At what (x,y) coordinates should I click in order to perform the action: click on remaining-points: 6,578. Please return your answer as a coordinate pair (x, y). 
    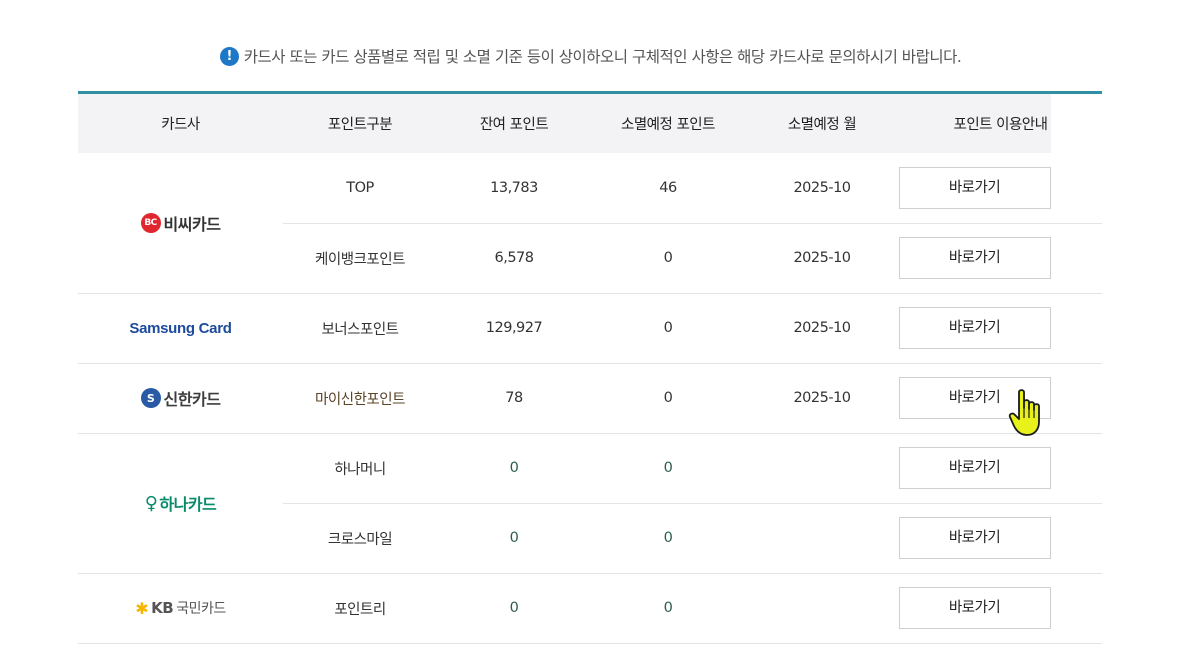
    Looking at the image, I should click on (514, 258).